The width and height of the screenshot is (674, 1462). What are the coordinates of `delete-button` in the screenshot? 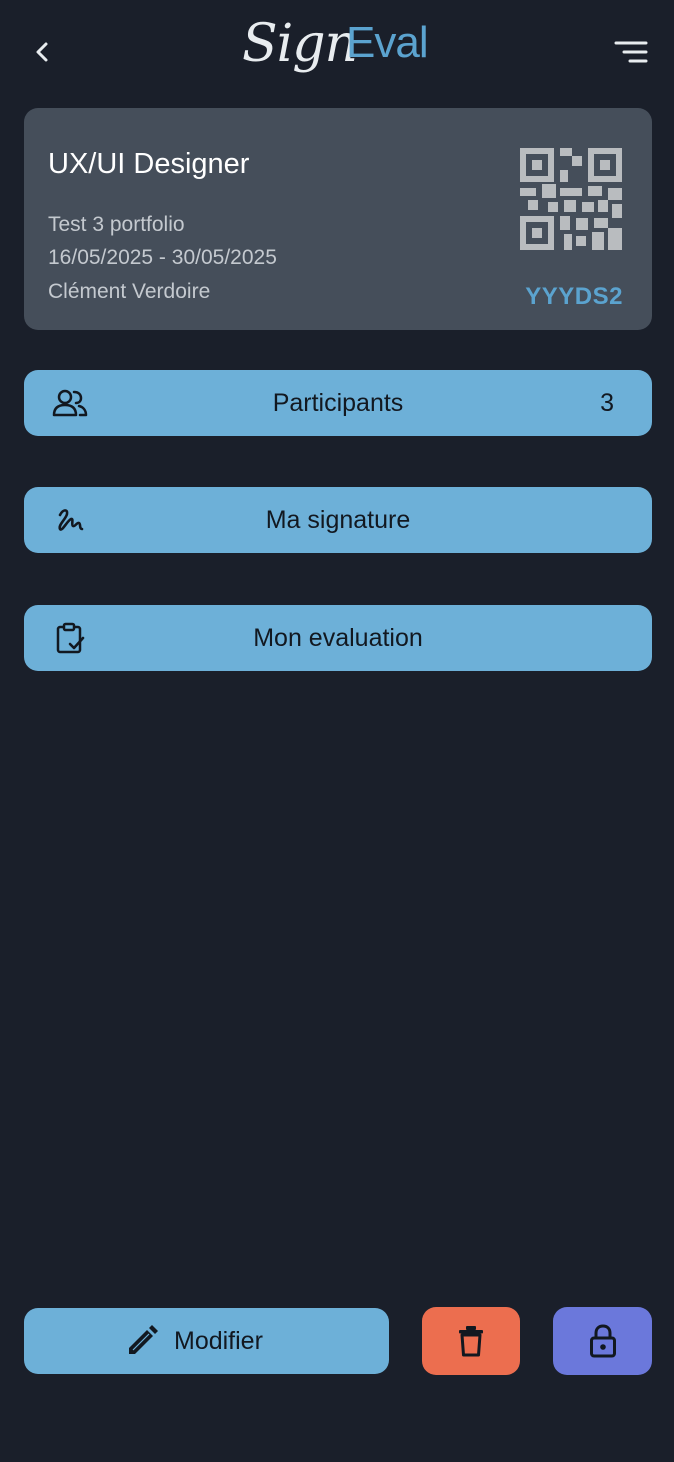 It's located at (471, 1341).